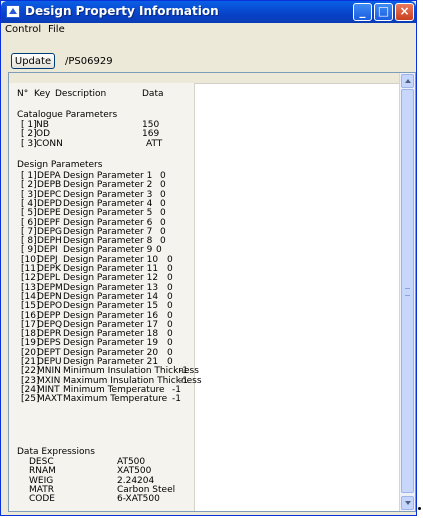  I want to click on scroll-thumb, so click(407, 291).